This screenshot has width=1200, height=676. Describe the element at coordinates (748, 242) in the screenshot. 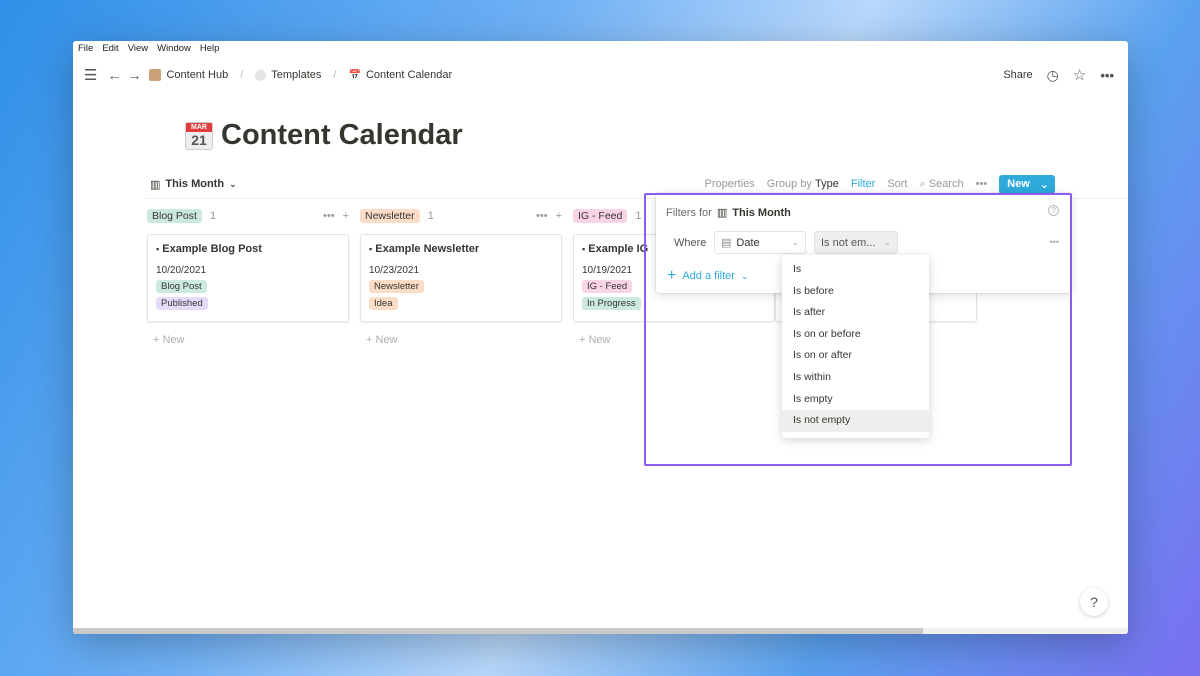

I see `property-value: Date` at that location.